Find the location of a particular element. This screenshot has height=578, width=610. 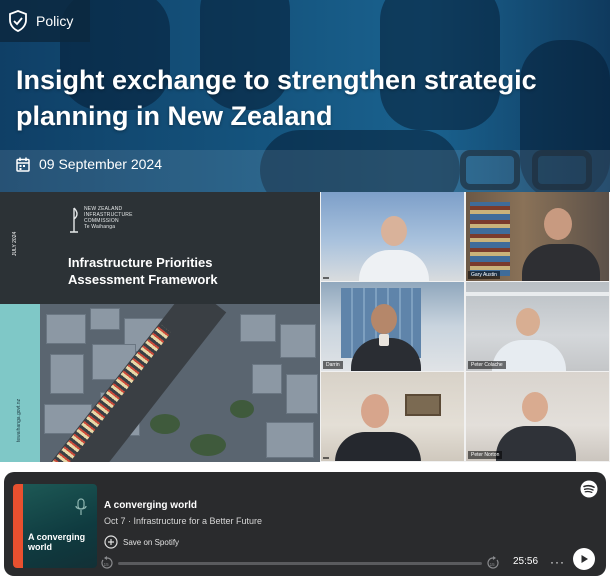

report-month: JULY 2024 is located at coordinates (15, 243).